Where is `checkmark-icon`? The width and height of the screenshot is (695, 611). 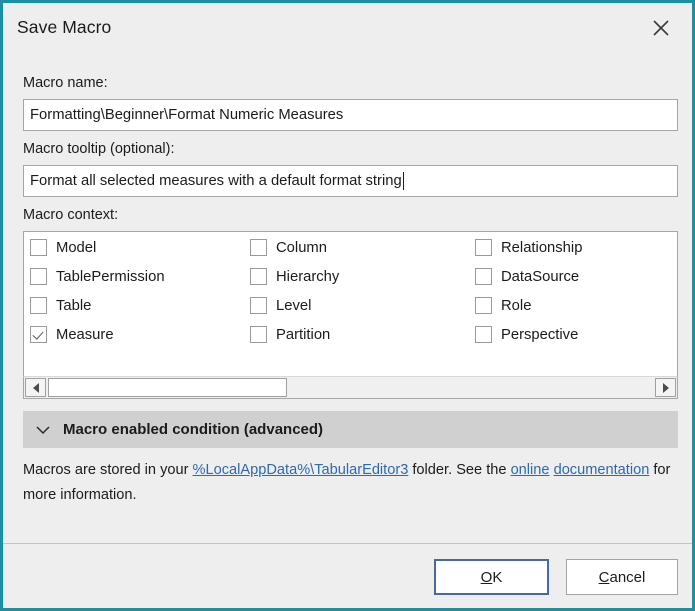
checkmark-icon is located at coordinates (38, 334).